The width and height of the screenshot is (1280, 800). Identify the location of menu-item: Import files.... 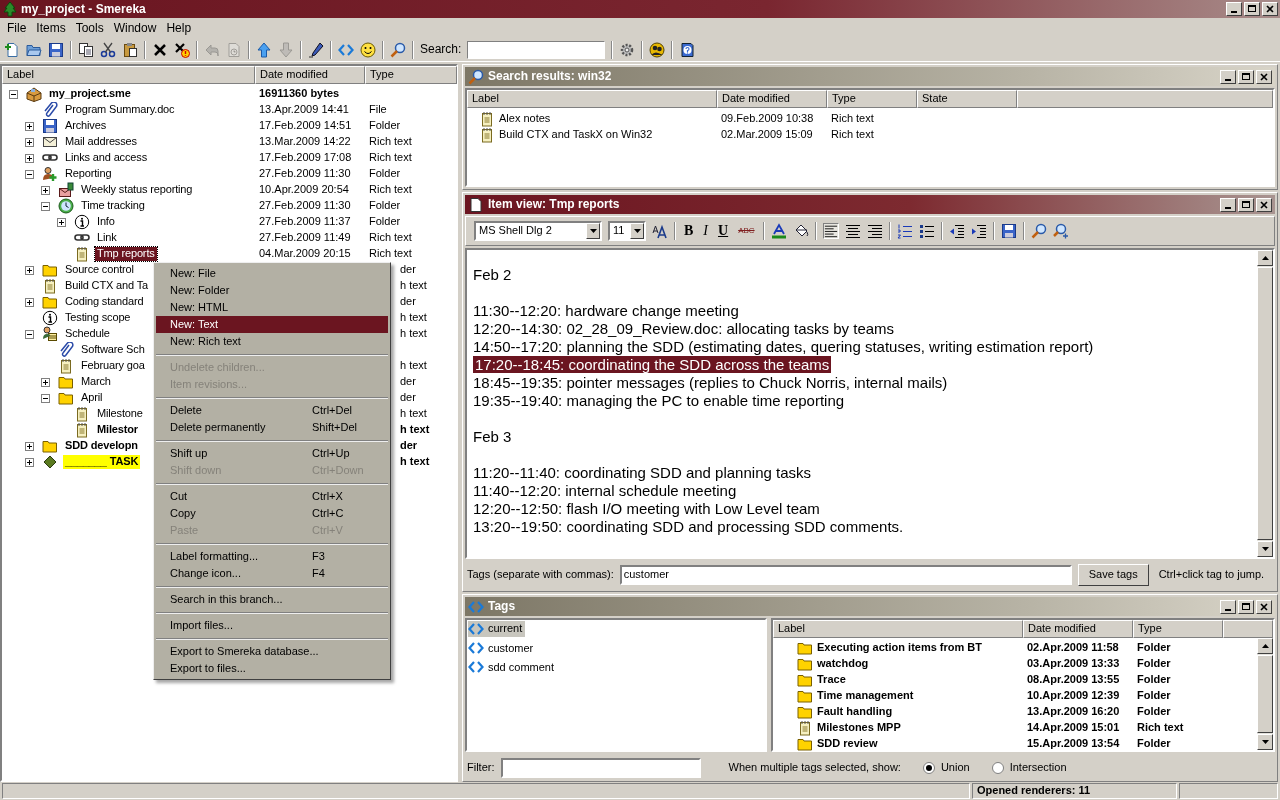
(272, 625).